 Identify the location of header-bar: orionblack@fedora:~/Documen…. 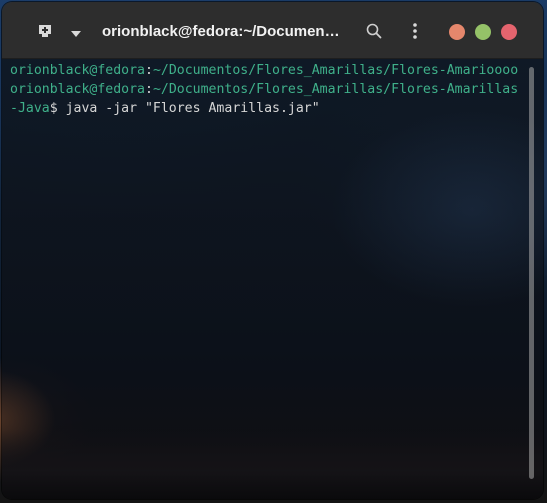
(272, 30).